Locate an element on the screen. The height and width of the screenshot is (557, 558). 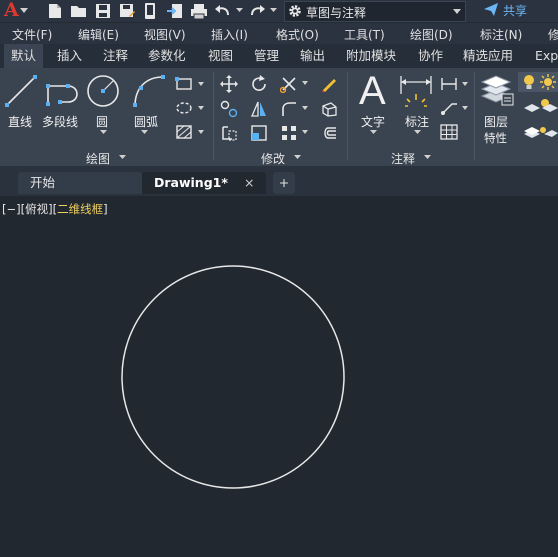
fillet-icon is located at coordinates (289, 109).